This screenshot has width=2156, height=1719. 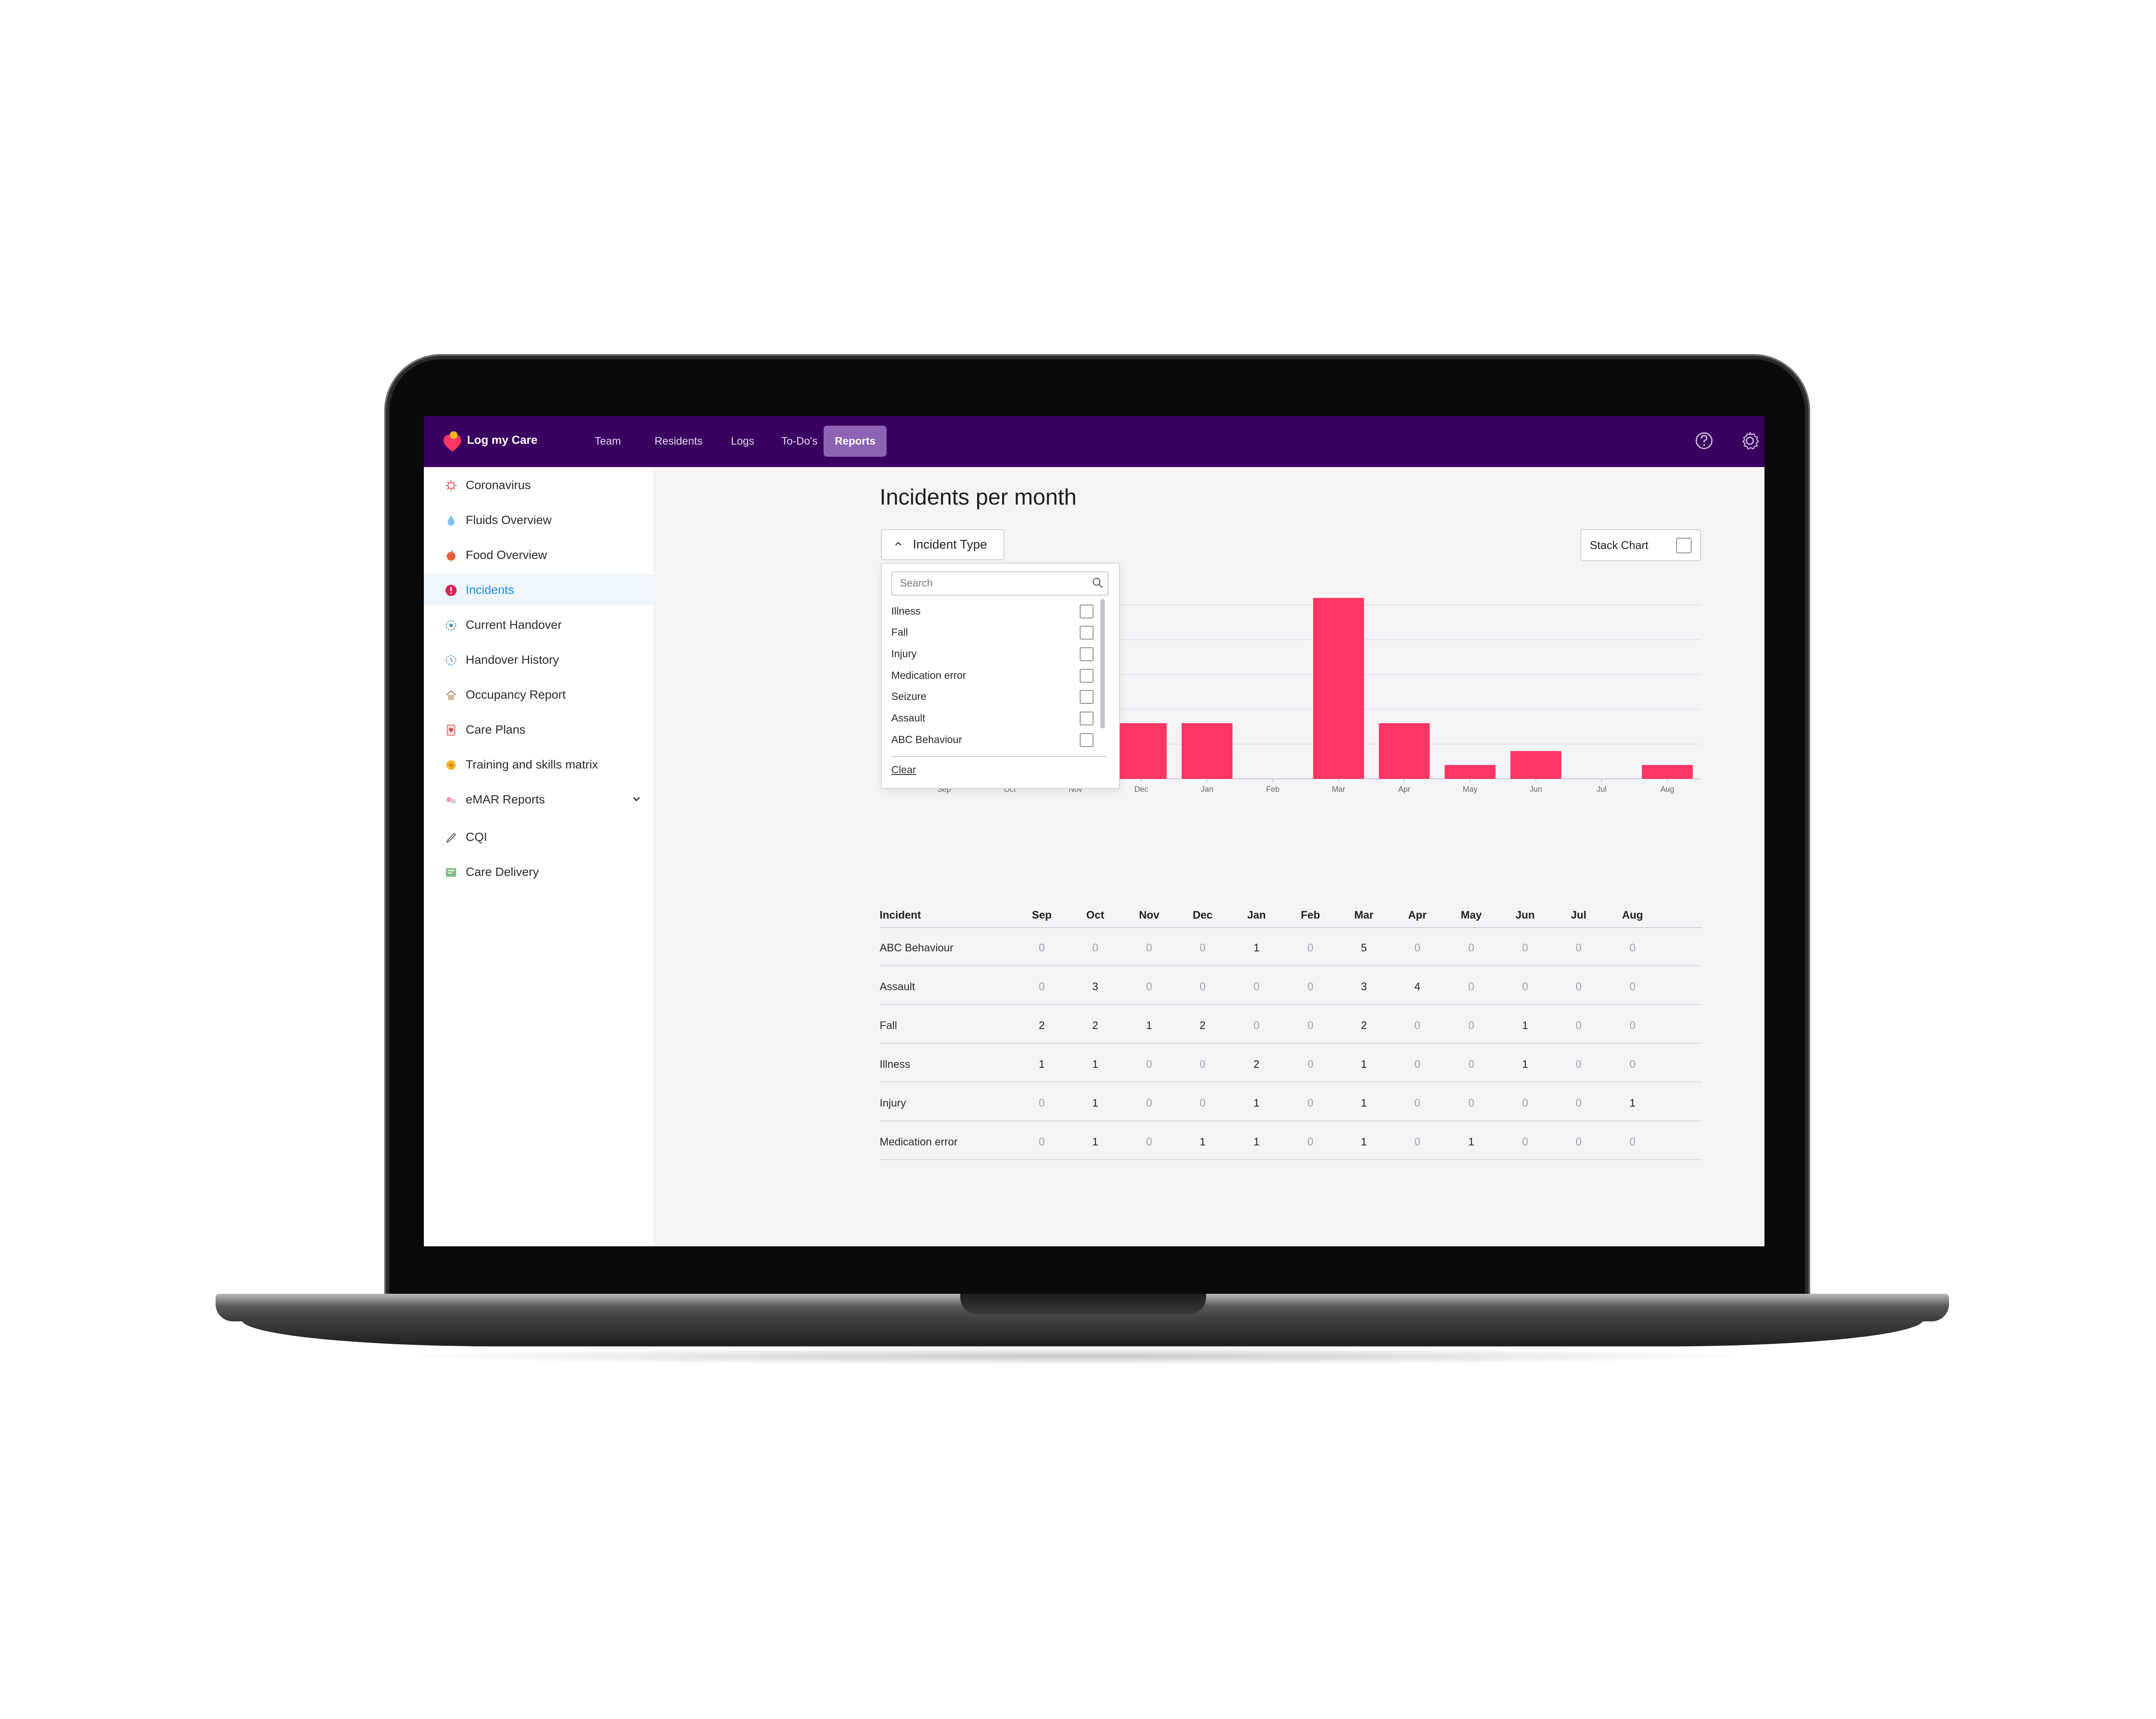 I want to click on column-header-oct: Oct, so click(x=1095, y=915).